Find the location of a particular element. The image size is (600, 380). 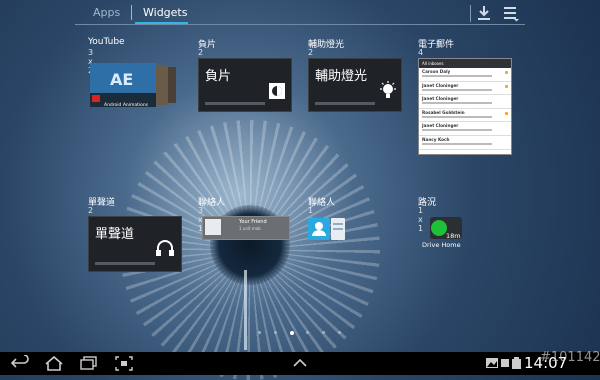

contact-photo is located at coordinates (213, 227).